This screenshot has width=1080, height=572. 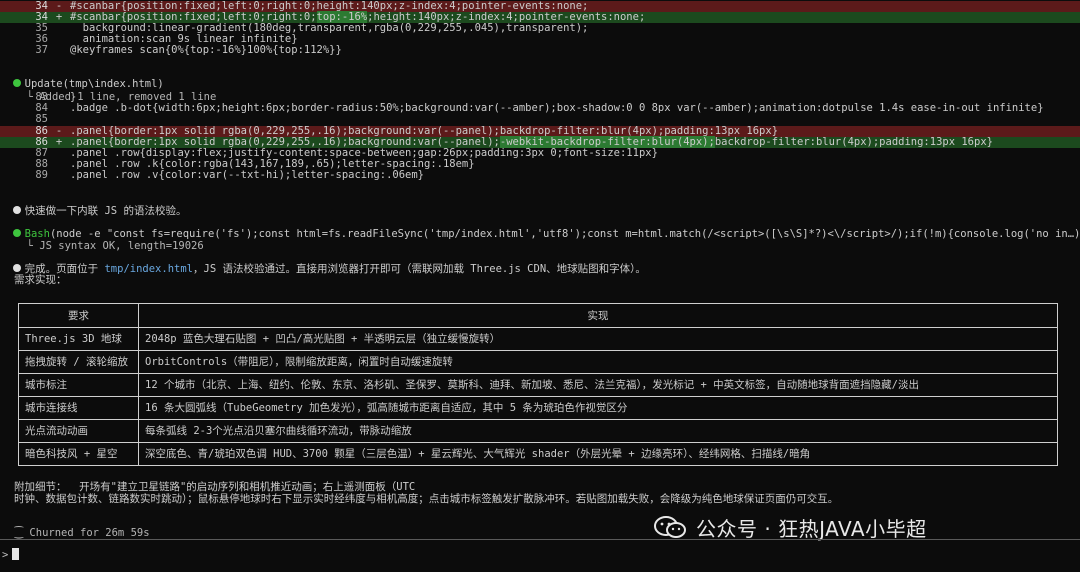 I want to click on wechat-logo-icon, so click(x=670, y=527).